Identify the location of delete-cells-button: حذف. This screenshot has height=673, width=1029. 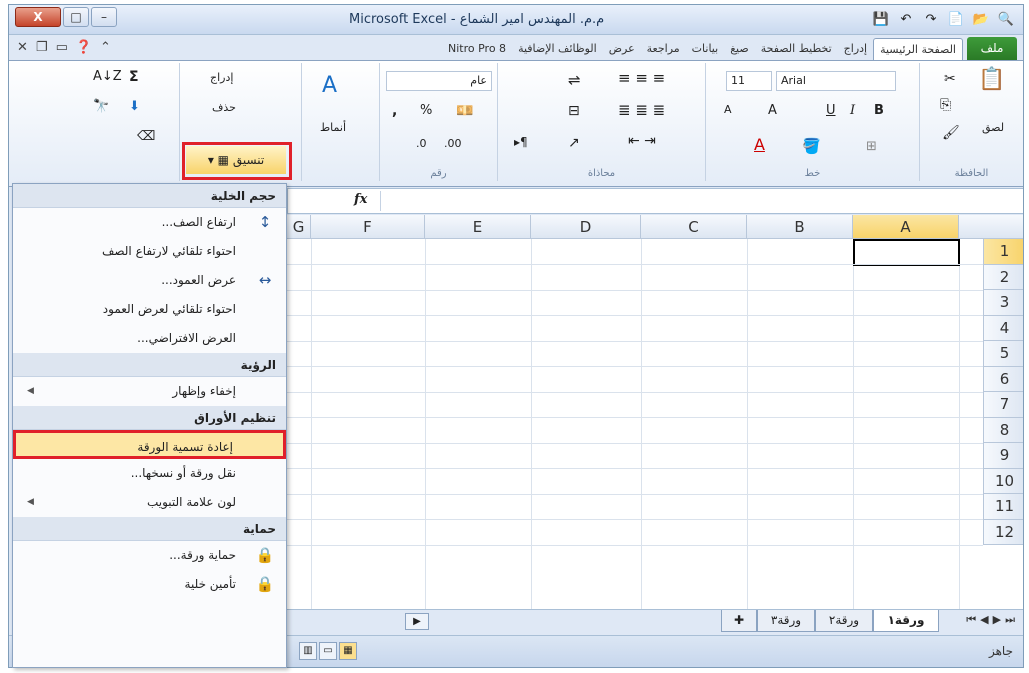
(224, 107).